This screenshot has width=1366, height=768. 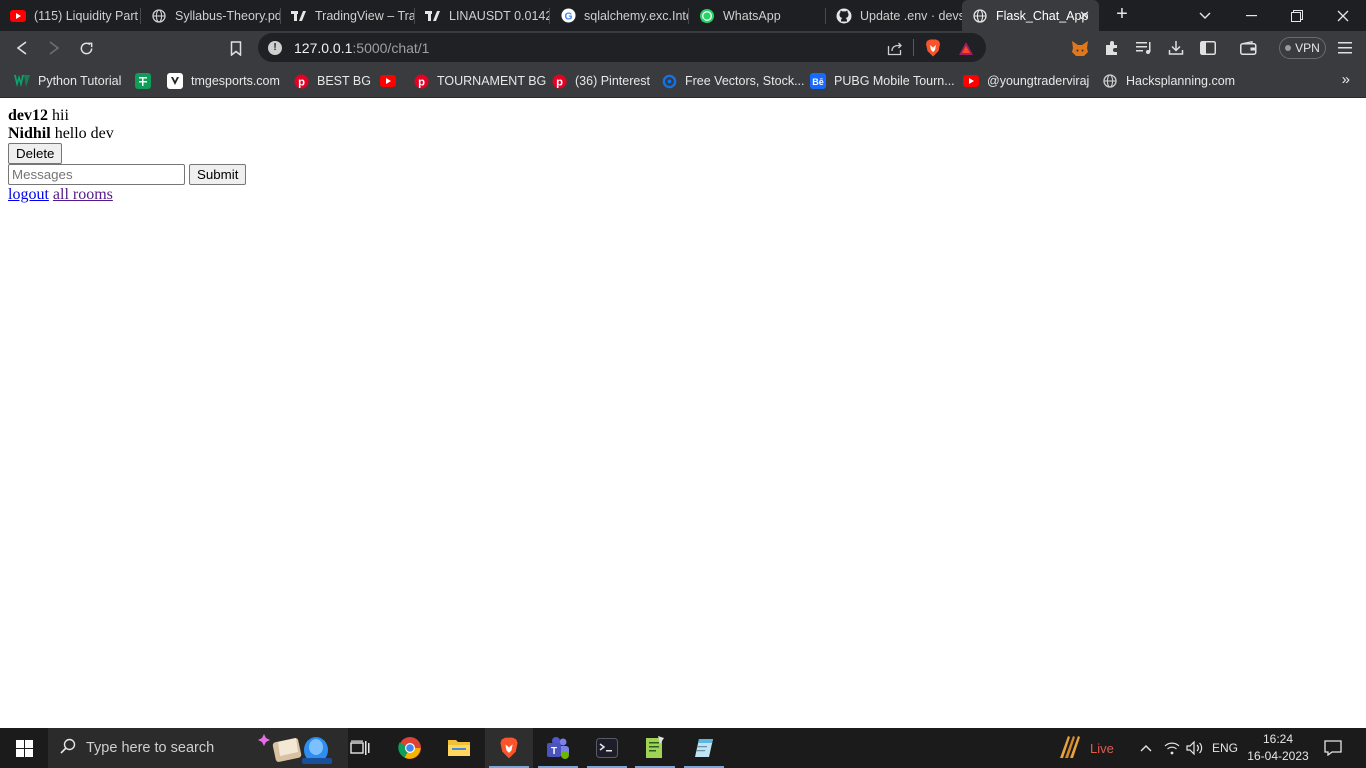 I want to click on bookmark-tmgesports: tmgesports.com, so click(x=223, y=81).